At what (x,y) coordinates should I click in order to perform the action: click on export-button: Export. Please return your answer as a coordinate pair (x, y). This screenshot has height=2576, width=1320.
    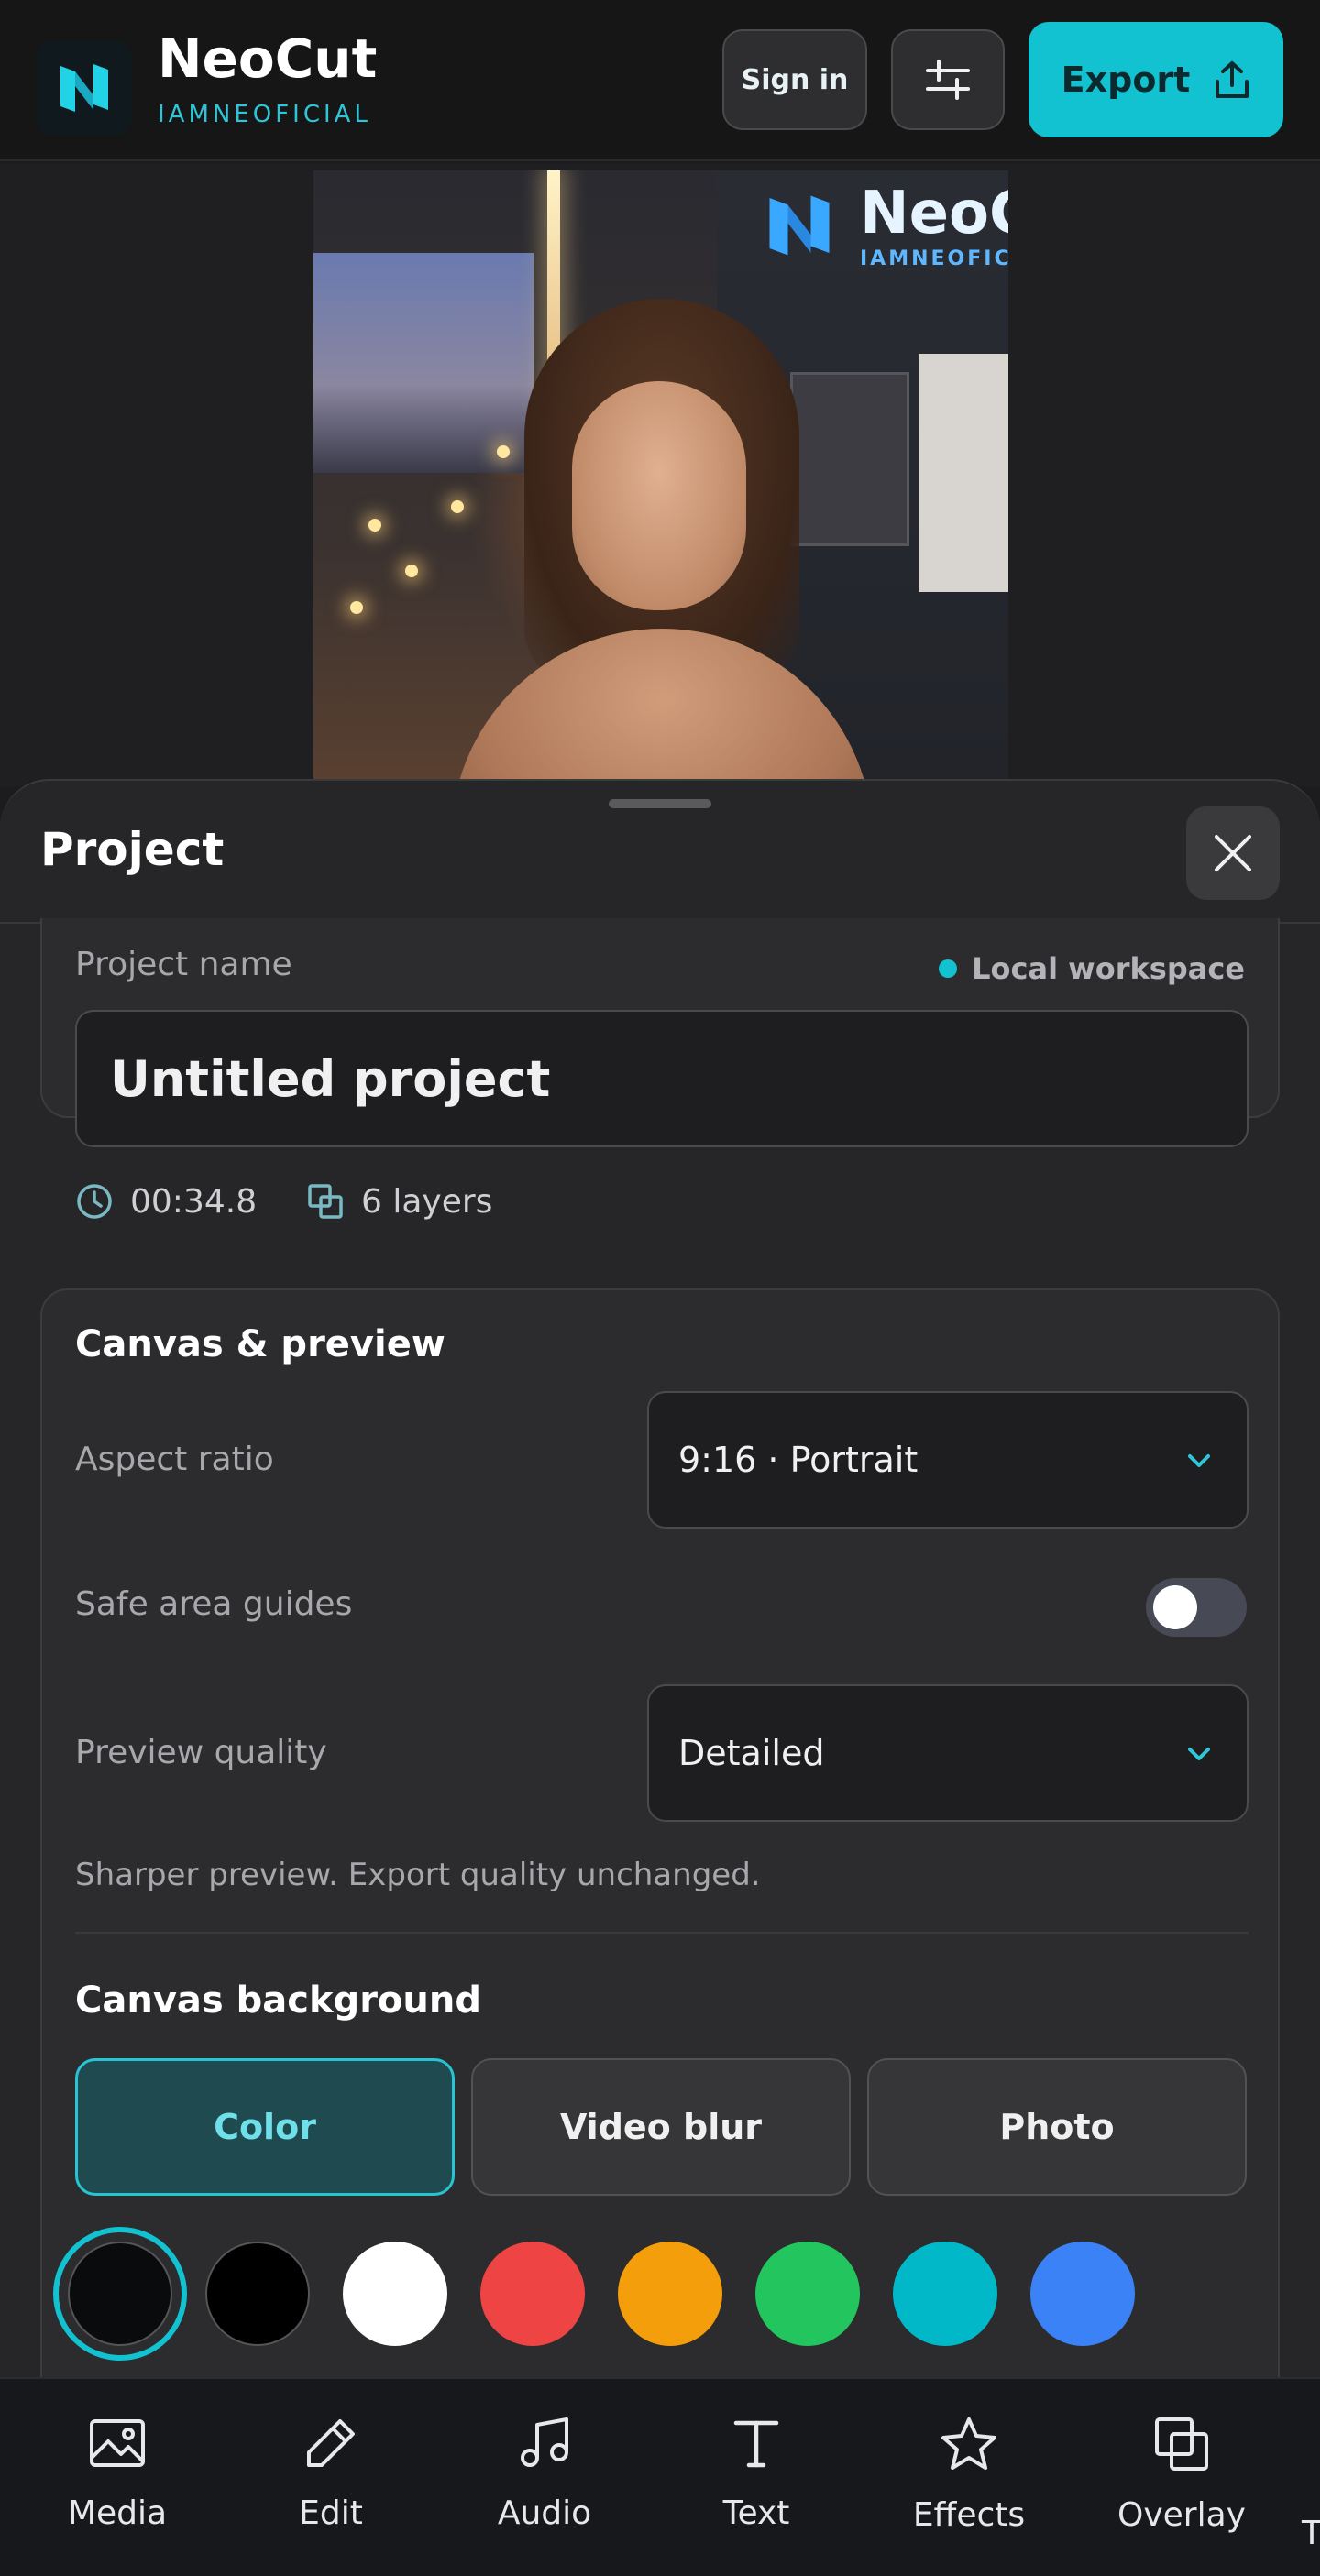
    Looking at the image, I should click on (1155, 79).